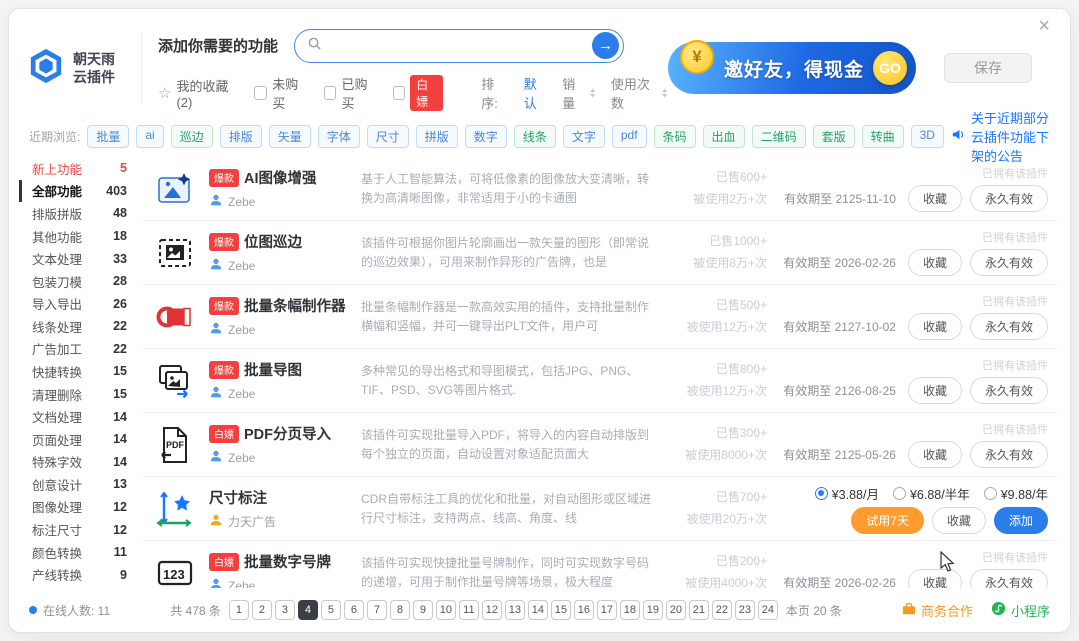 The width and height of the screenshot is (1079, 641). Describe the element at coordinates (76, 258) in the screenshot. I see `sidebar-item: 文本处理 33` at that location.